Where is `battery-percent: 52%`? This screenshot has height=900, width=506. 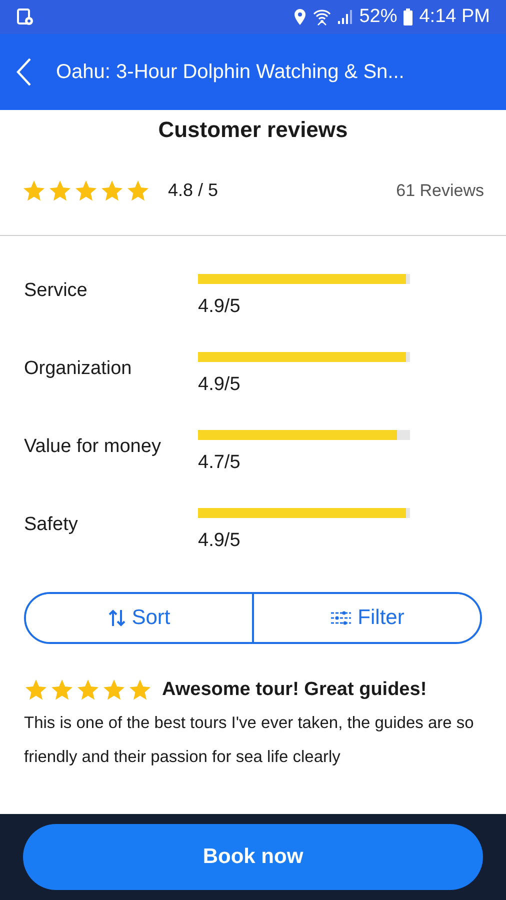
battery-percent: 52% is located at coordinates (378, 17).